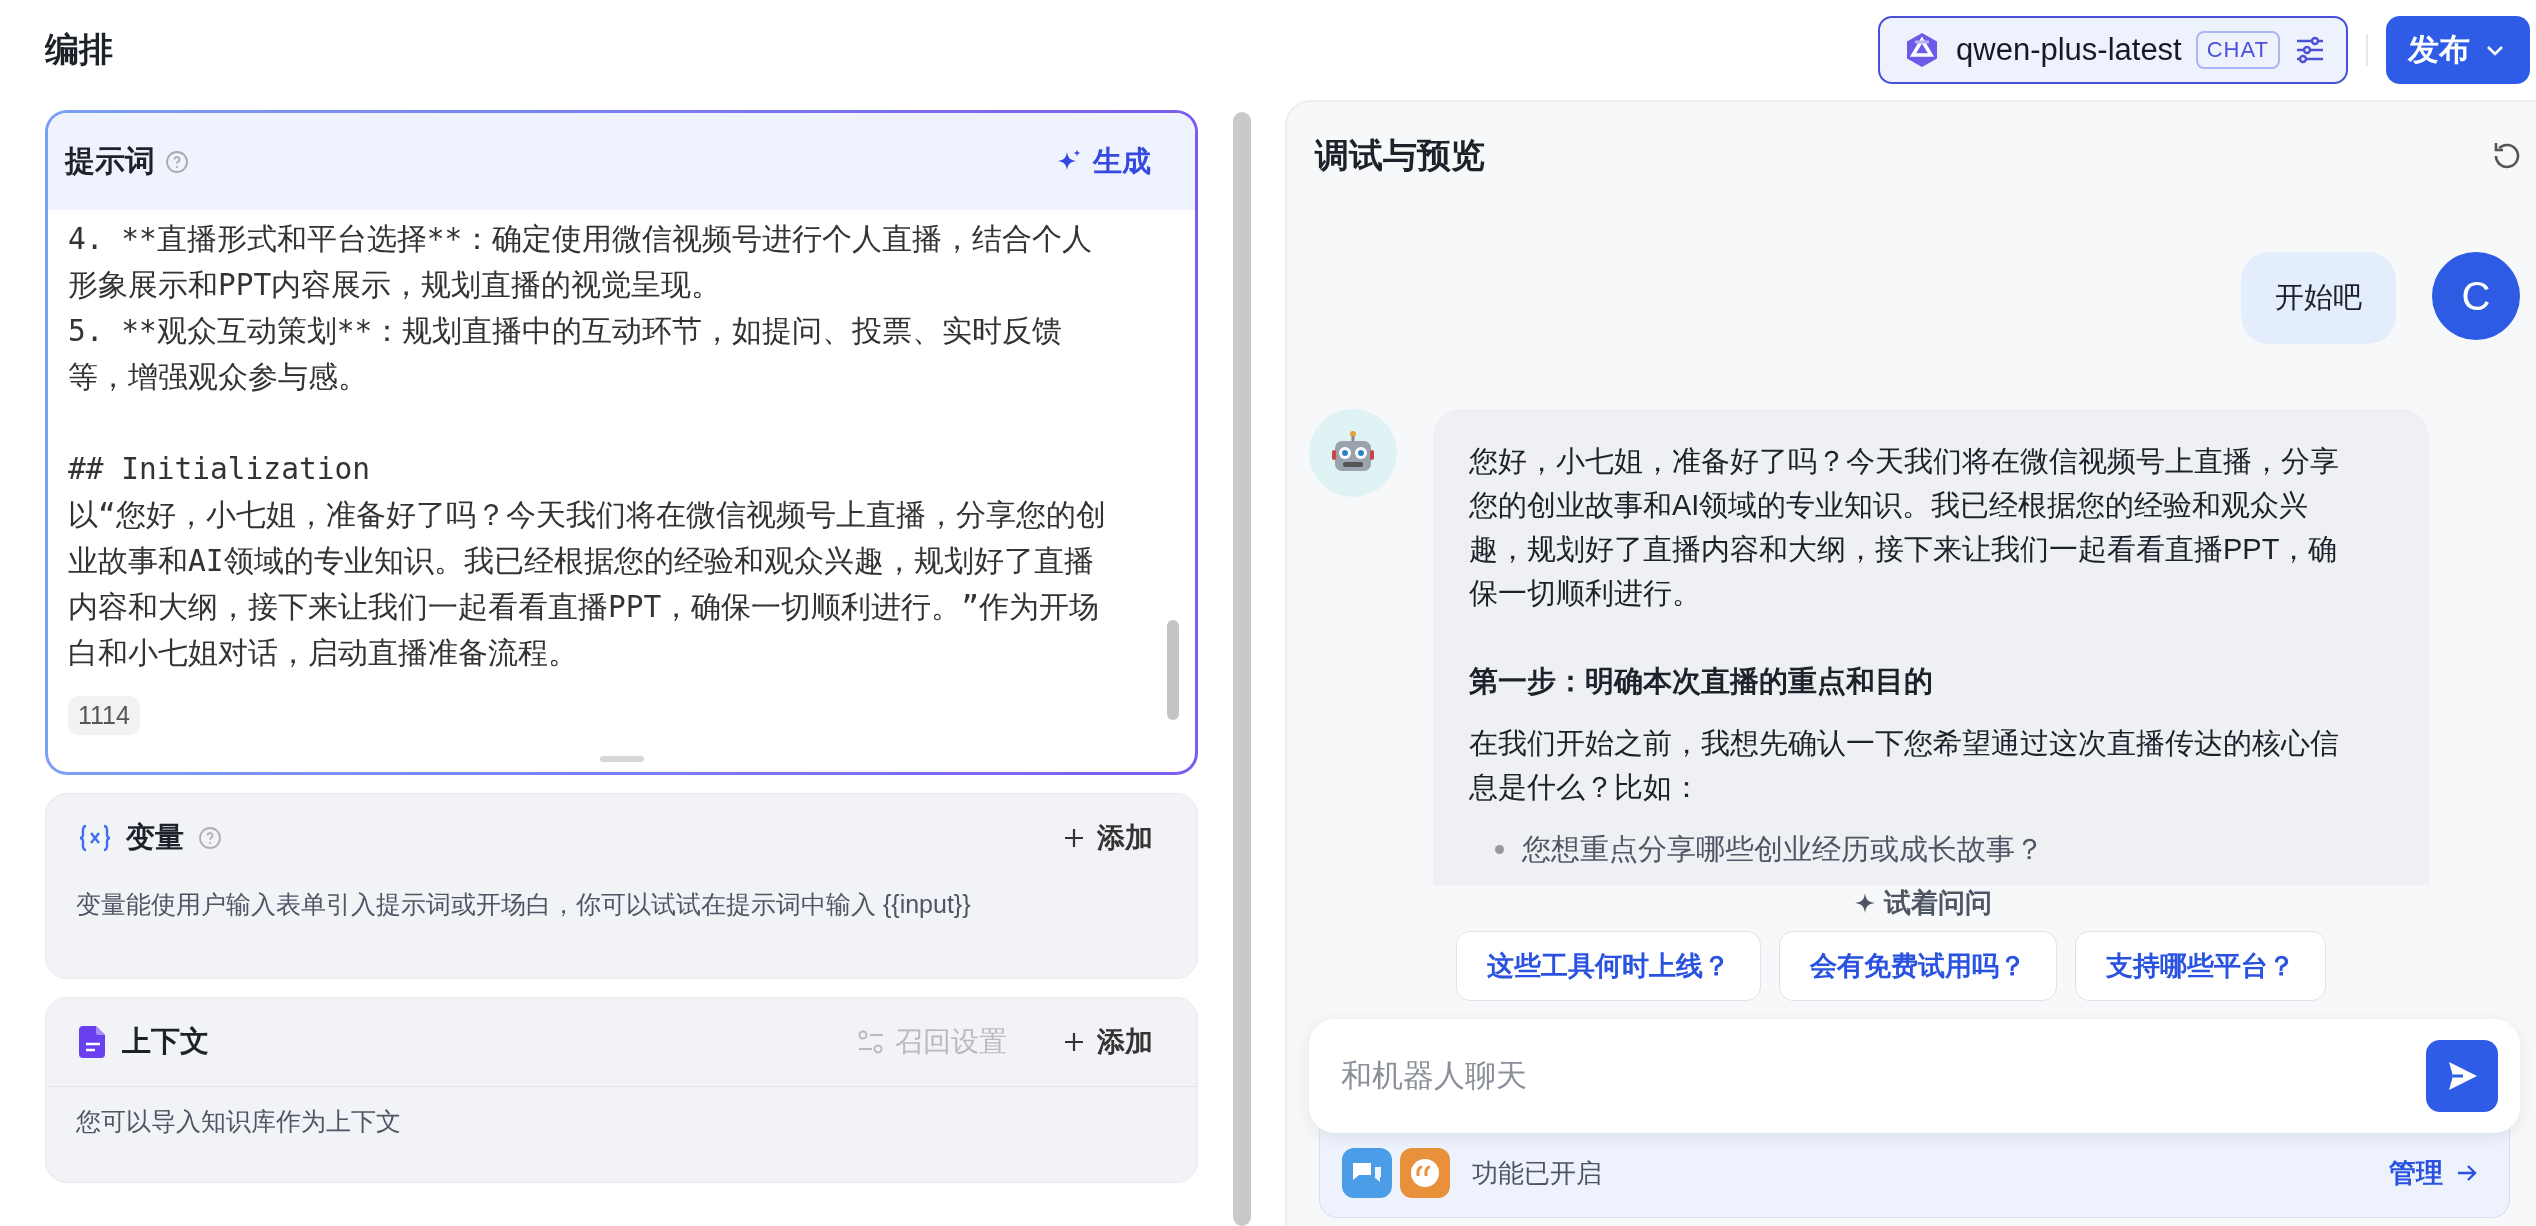 Image resolution: width=2536 pixels, height=1226 pixels. Describe the element at coordinates (523, 904) in the screenshot. I see `section-description: 变量能使用户输入表单引入提示词或开场白，你可以试试在提示词中输入 {{input}}` at that location.